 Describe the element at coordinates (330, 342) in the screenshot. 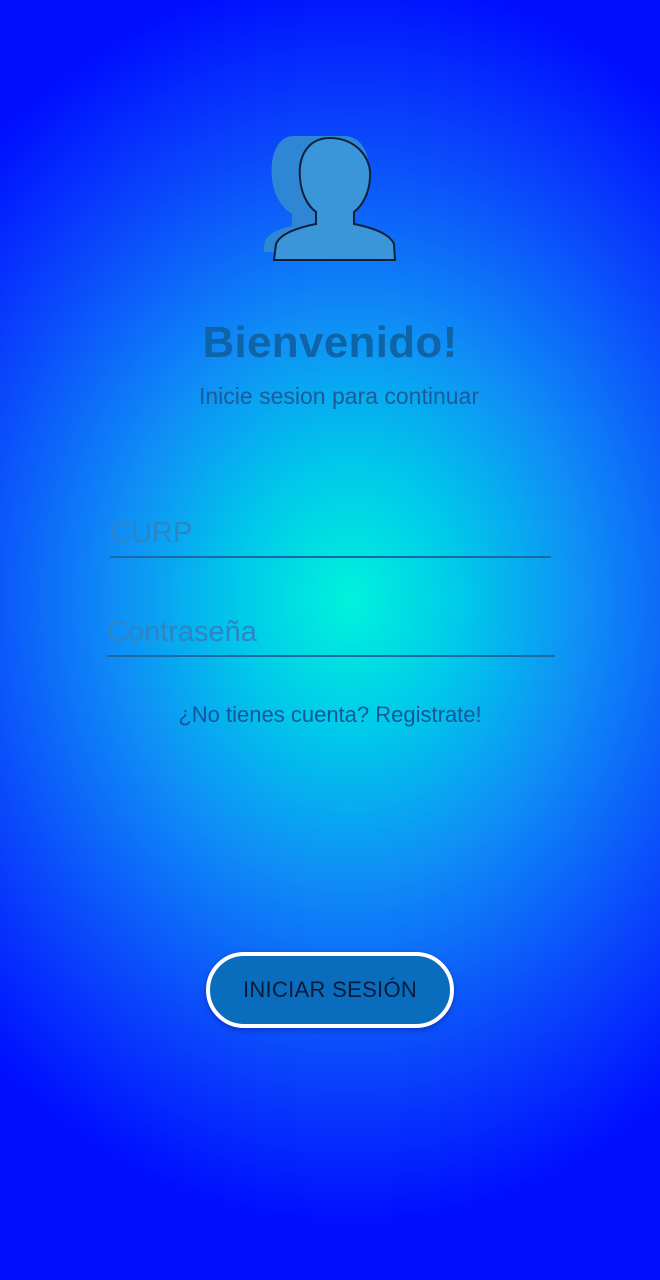

I see `welcome-title: Bienvenido!` at that location.